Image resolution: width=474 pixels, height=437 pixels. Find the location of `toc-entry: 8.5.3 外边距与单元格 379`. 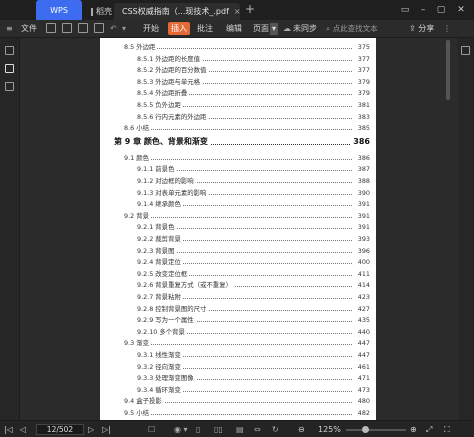

toc-entry: 8.5.3 外边距与单元格 379 is located at coordinates (238, 82).